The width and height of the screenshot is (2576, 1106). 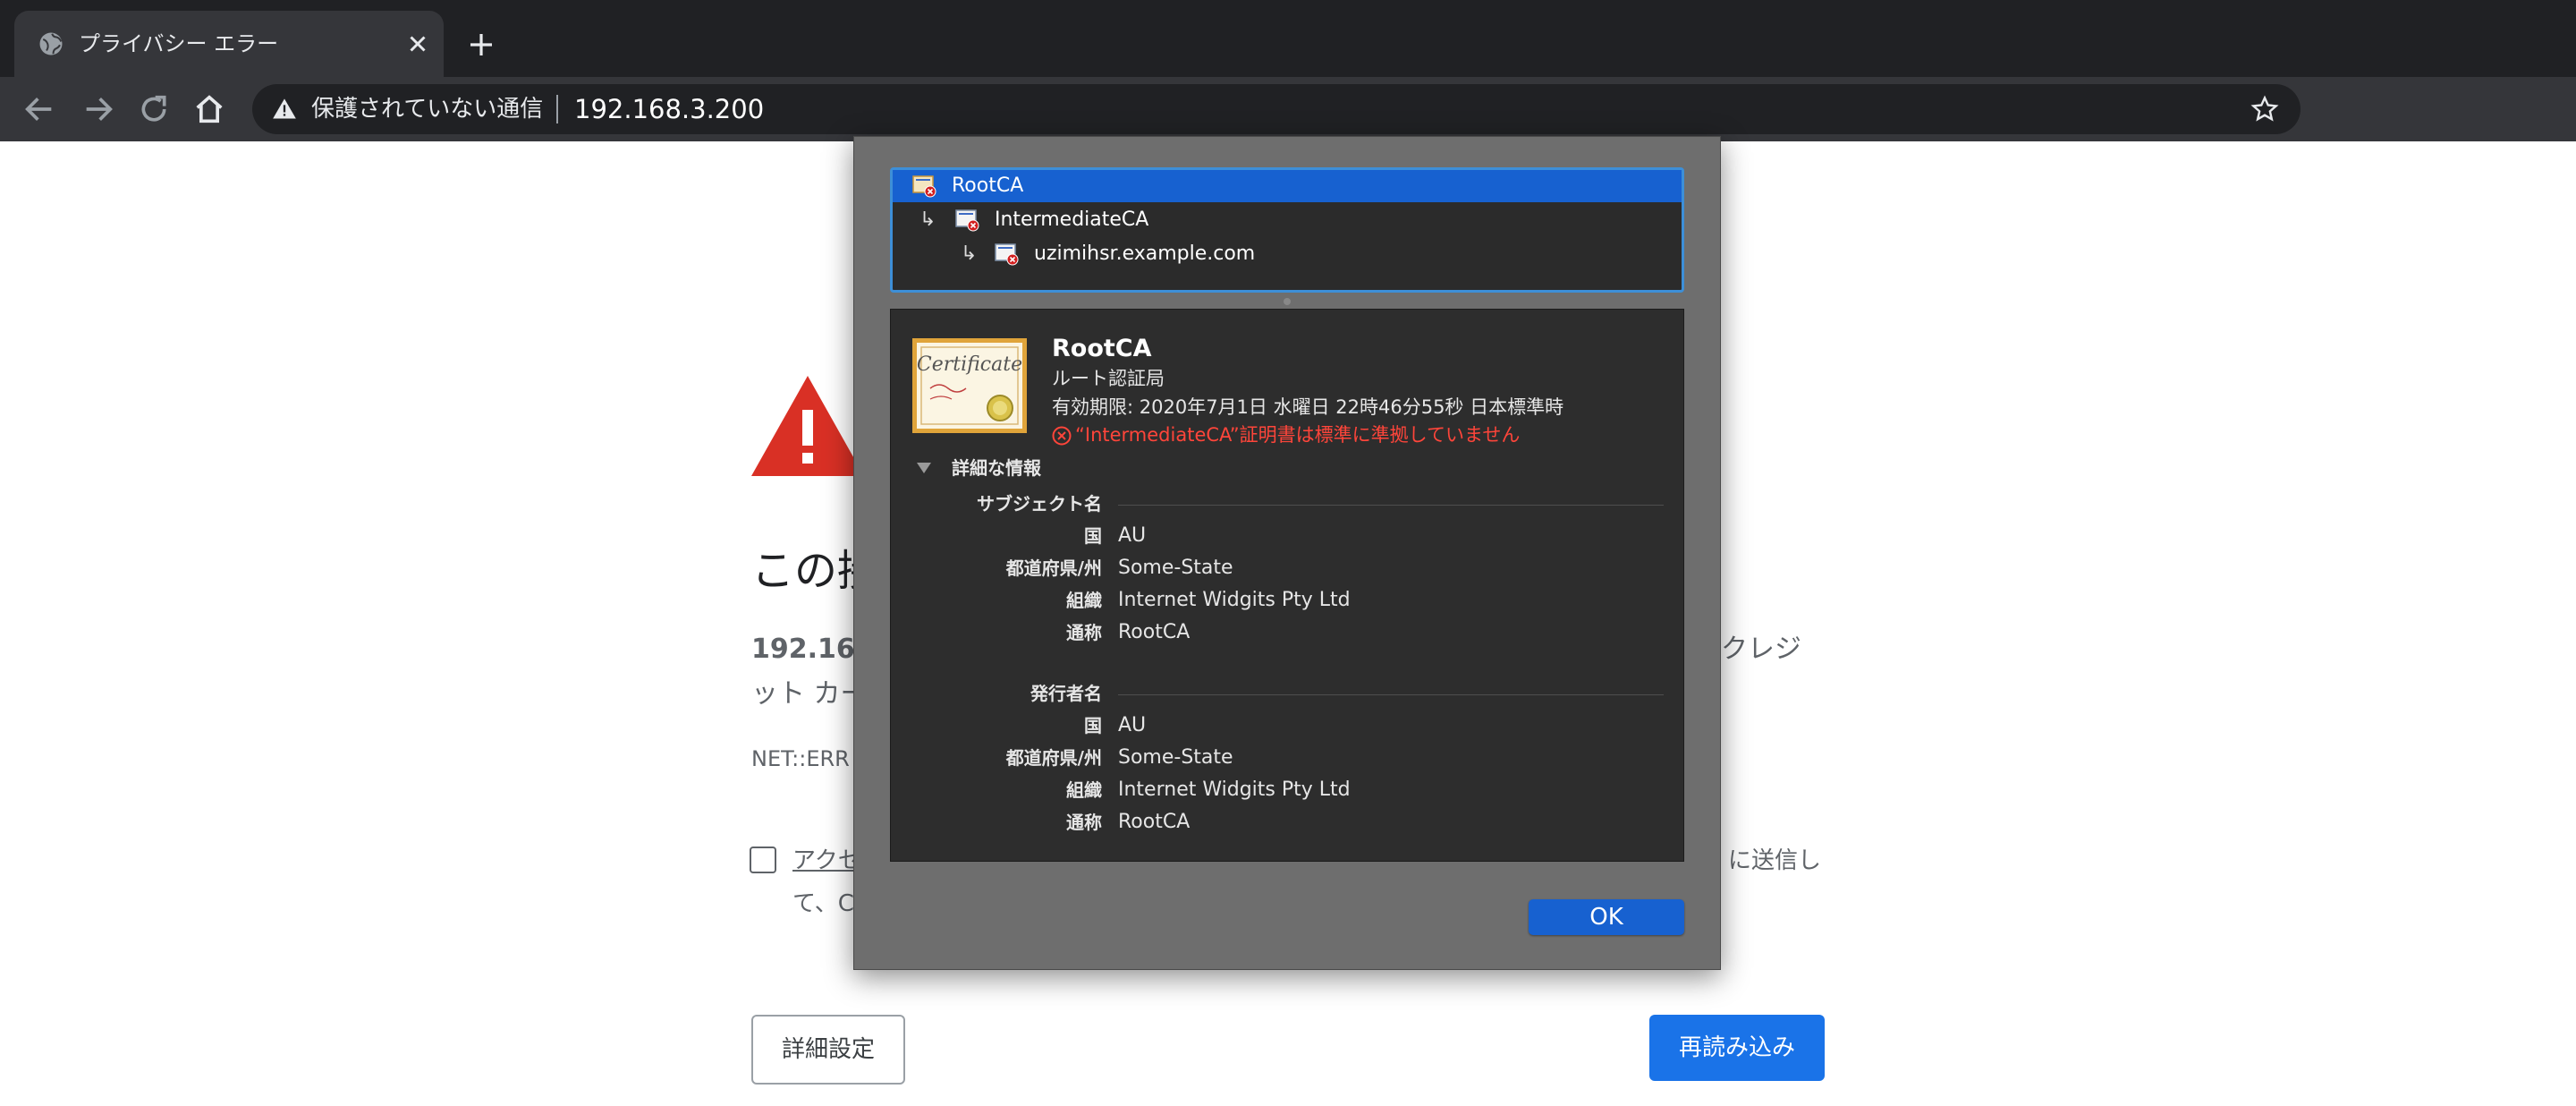 I want to click on security-status: 保護されていない通信, so click(x=427, y=109).